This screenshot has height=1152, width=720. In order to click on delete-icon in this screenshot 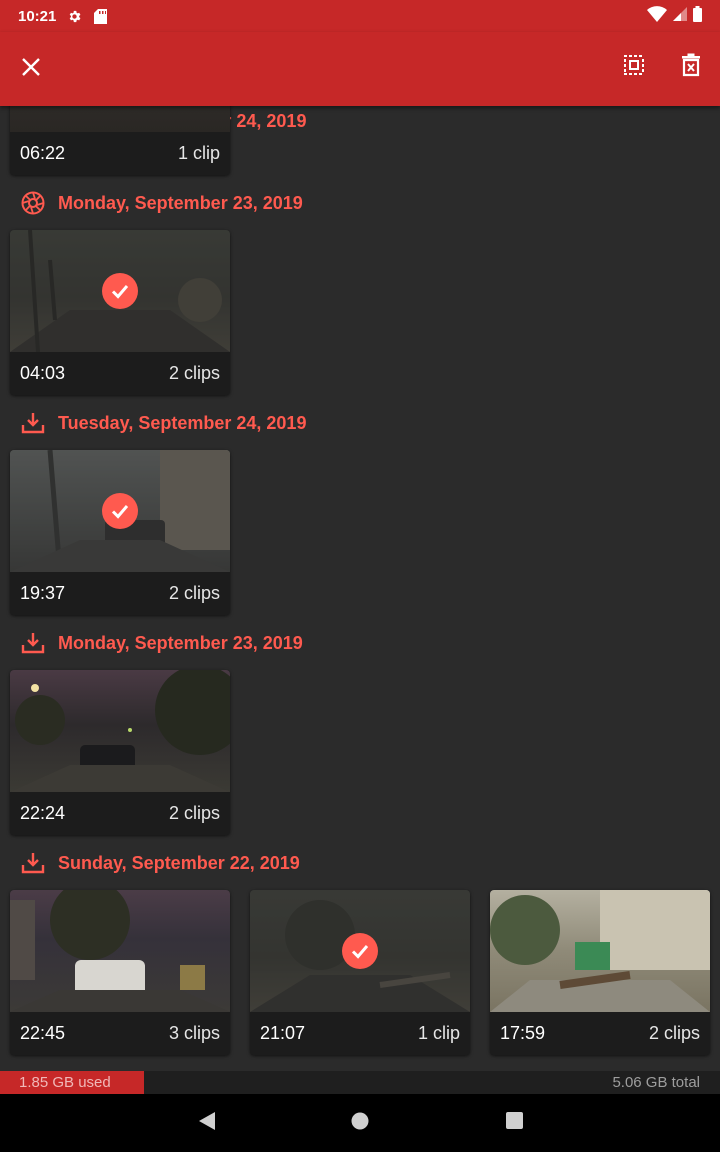, I will do `click(691, 67)`.